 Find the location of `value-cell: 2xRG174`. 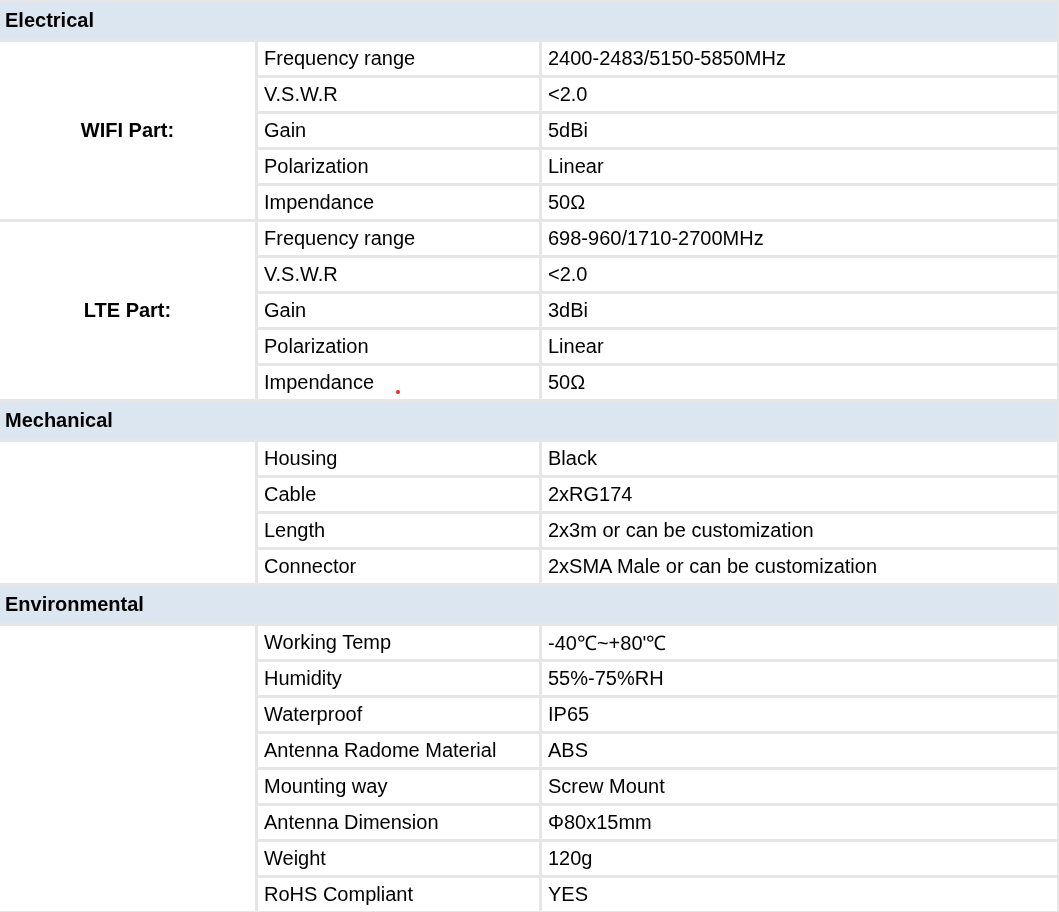

value-cell: 2xRG174 is located at coordinates (799, 494).